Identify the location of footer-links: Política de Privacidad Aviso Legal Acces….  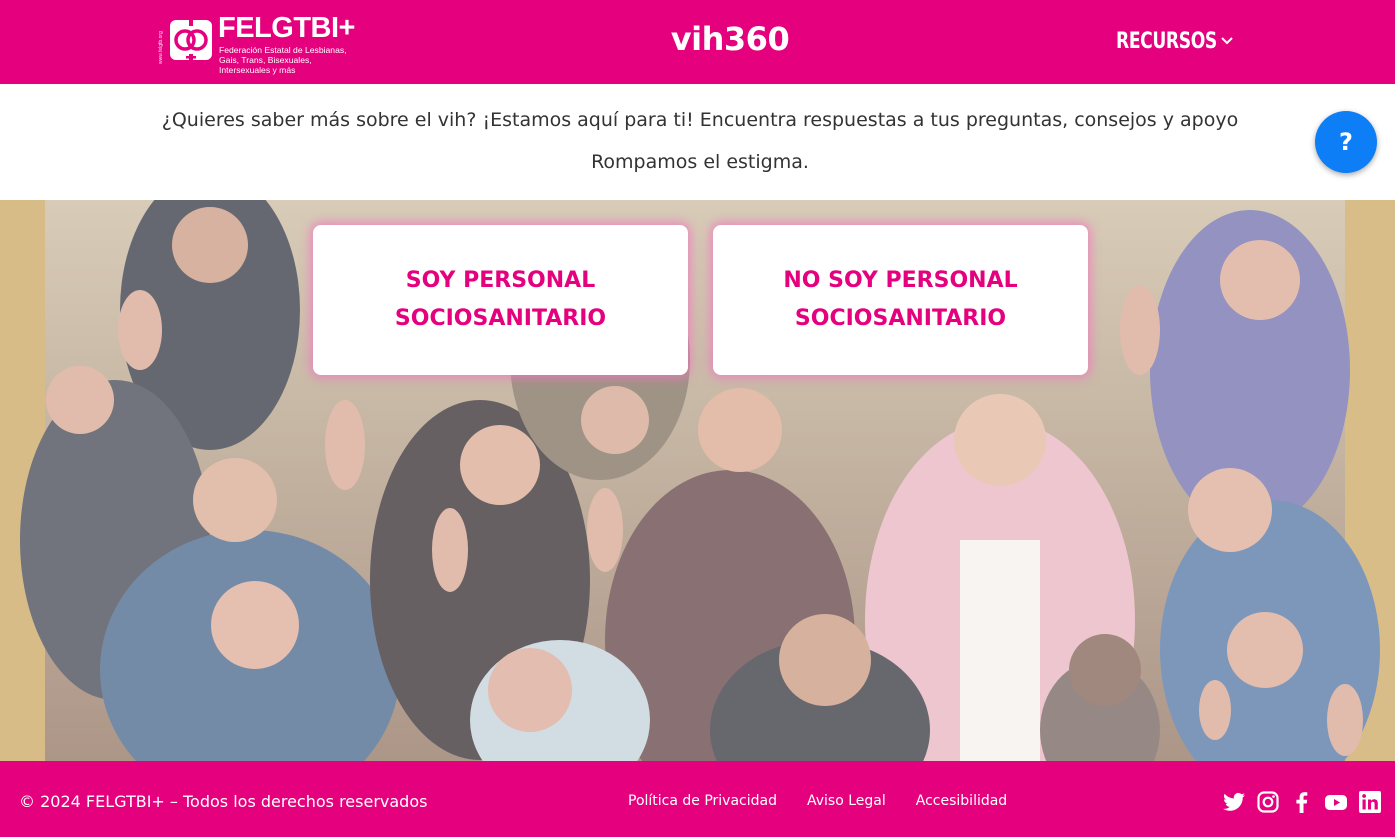
(817, 801).